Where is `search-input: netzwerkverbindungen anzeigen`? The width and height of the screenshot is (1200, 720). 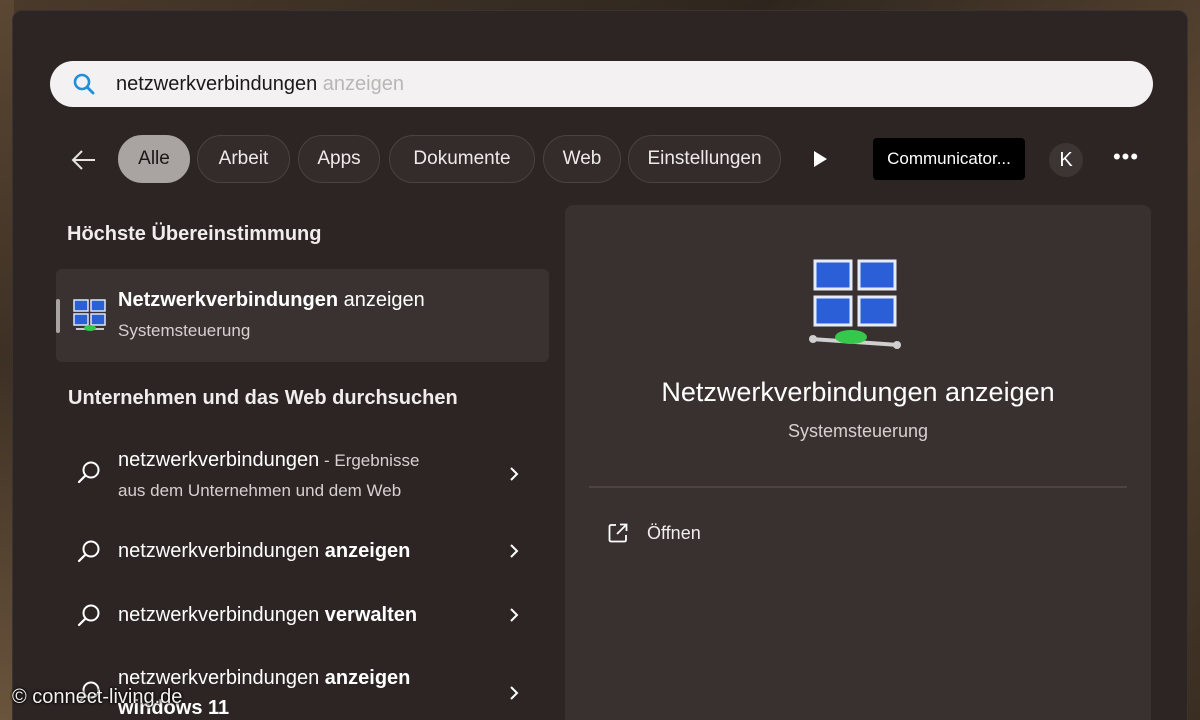 search-input: netzwerkverbindungen anzeigen is located at coordinates (260, 84).